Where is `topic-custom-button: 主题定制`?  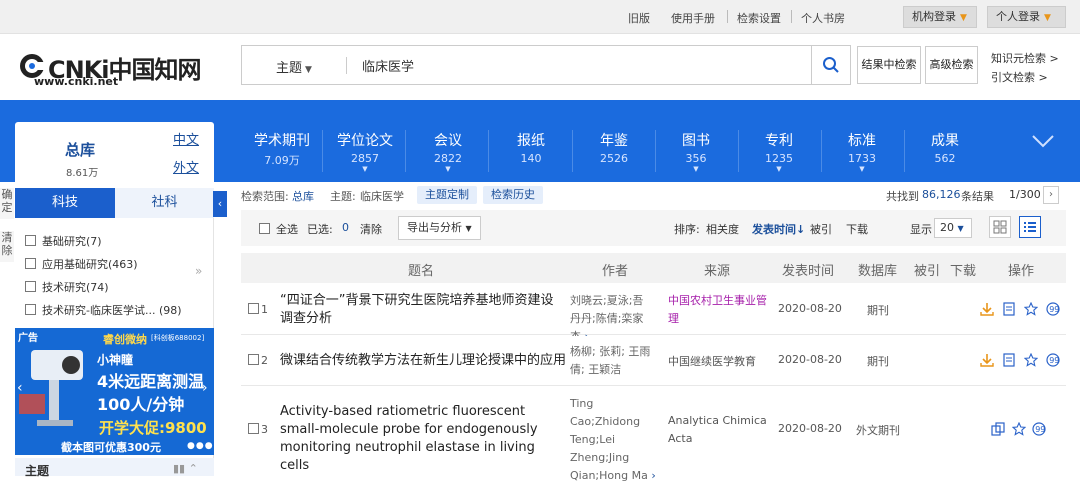
topic-custom-button: 主题定制 is located at coordinates (447, 195).